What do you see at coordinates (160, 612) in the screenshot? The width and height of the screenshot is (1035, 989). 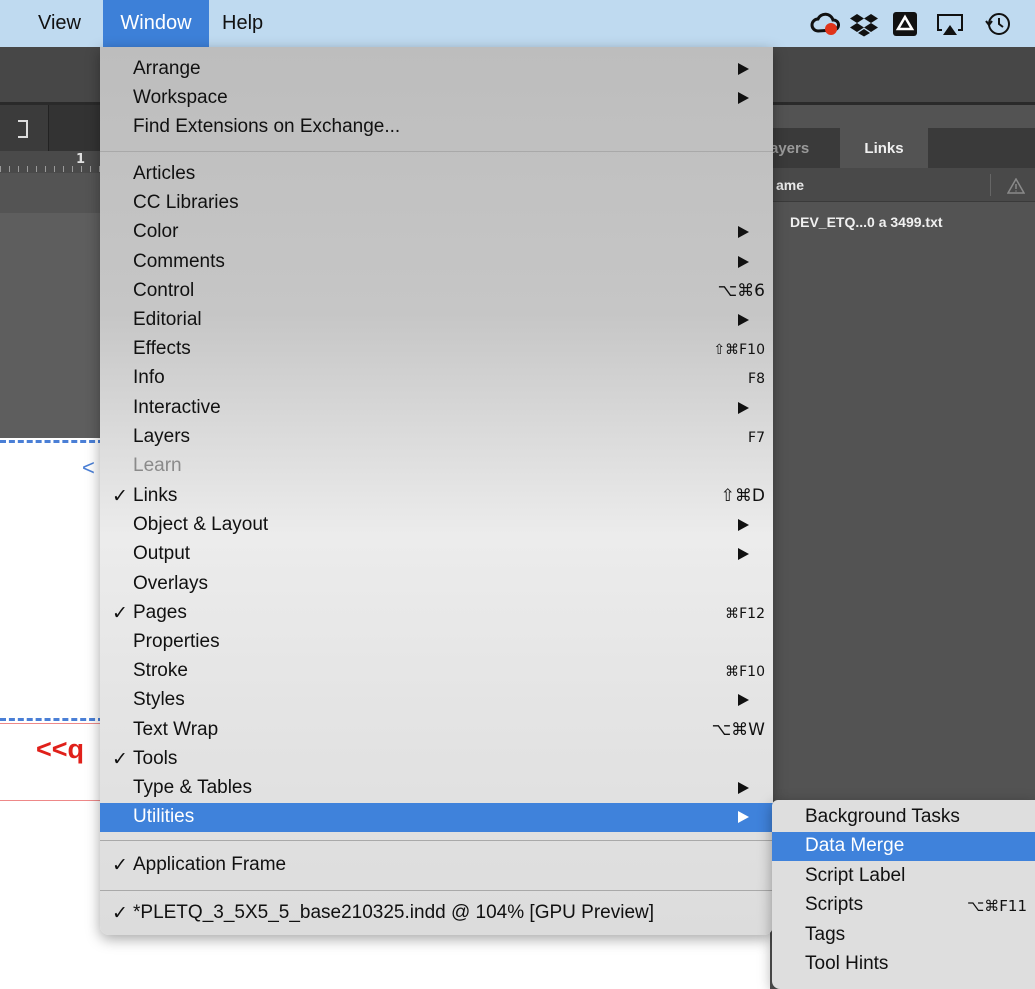 I see `menu-item-label: Pages` at bounding box center [160, 612].